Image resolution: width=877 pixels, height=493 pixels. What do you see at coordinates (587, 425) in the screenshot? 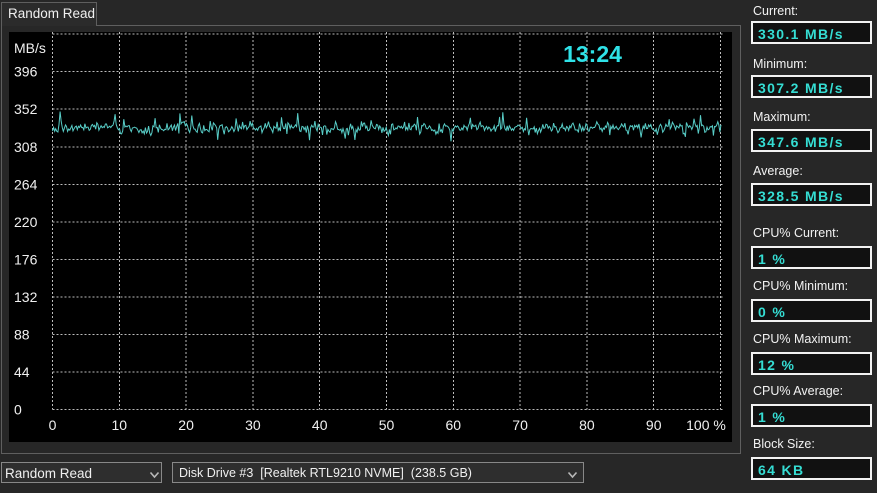
I see `svg-text: 80` at bounding box center [587, 425].